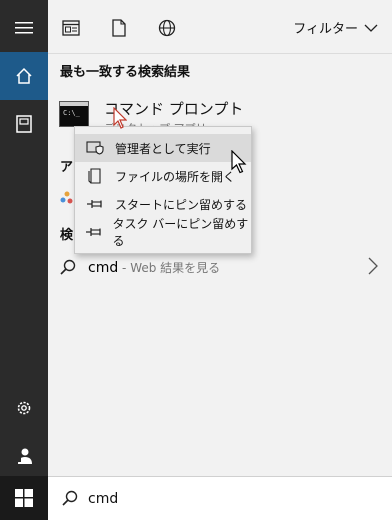 Image resolution: width=392 pixels, height=520 pixels. I want to click on ctx-pin-to-start: スタートにピン留めする, so click(163, 204).